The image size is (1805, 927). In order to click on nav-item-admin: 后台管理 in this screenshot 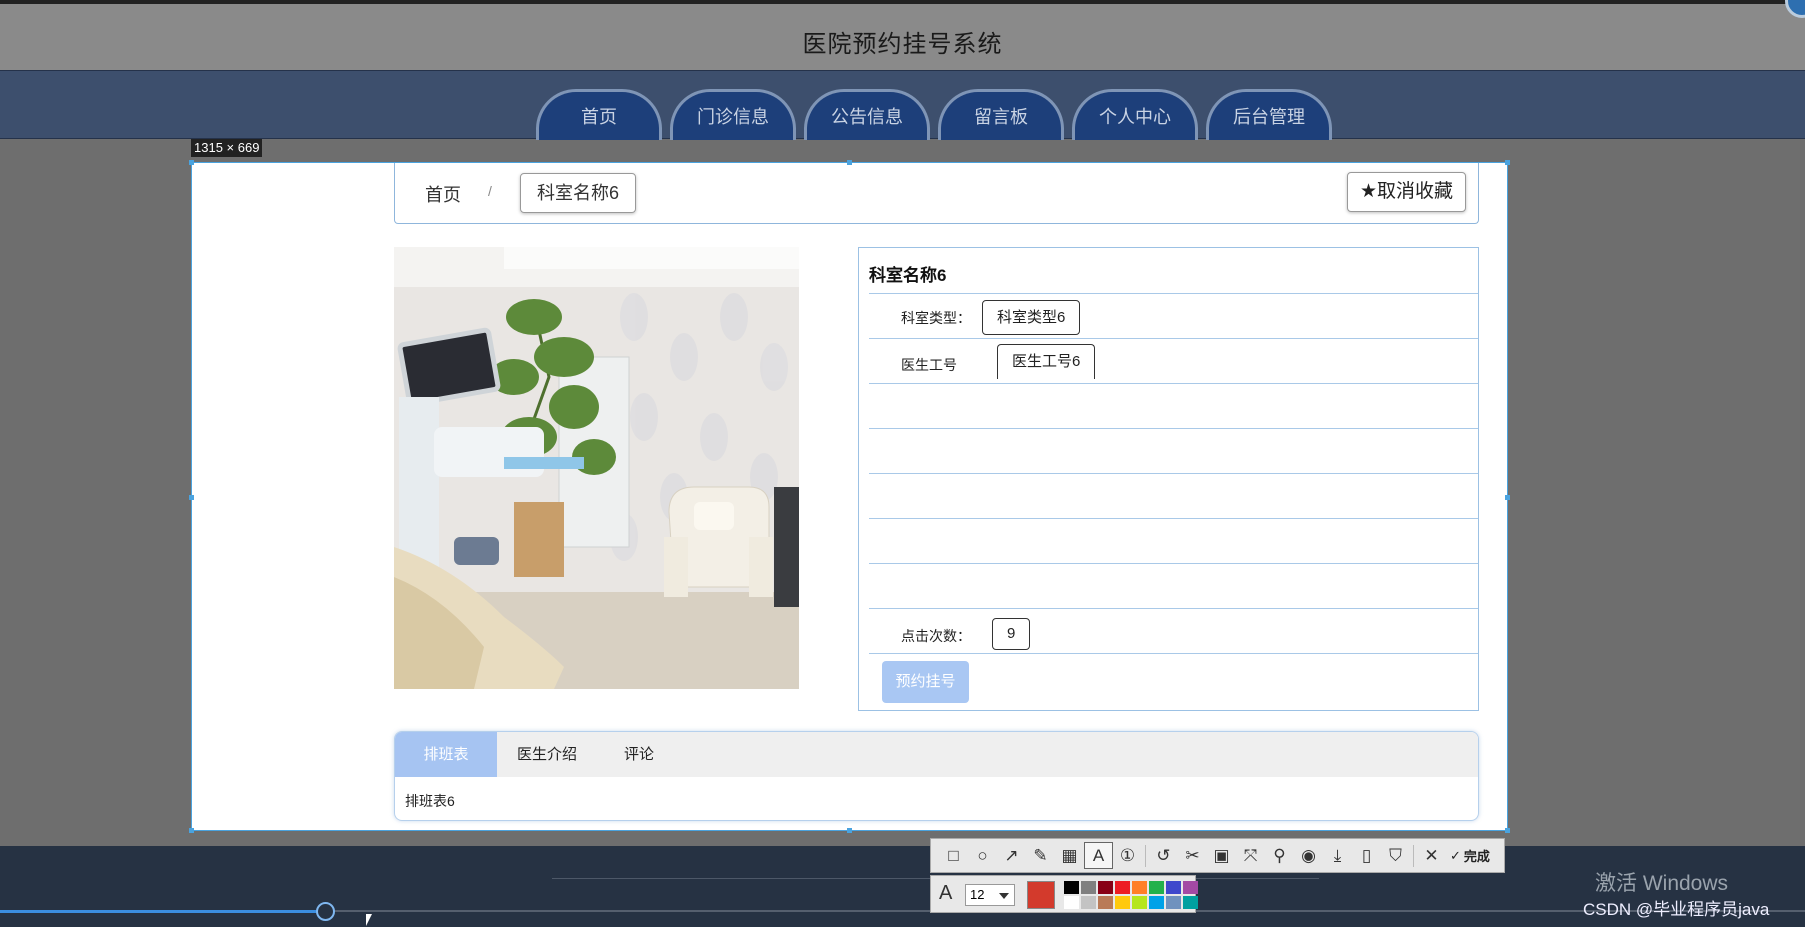, I will do `click(1269, 114)`.